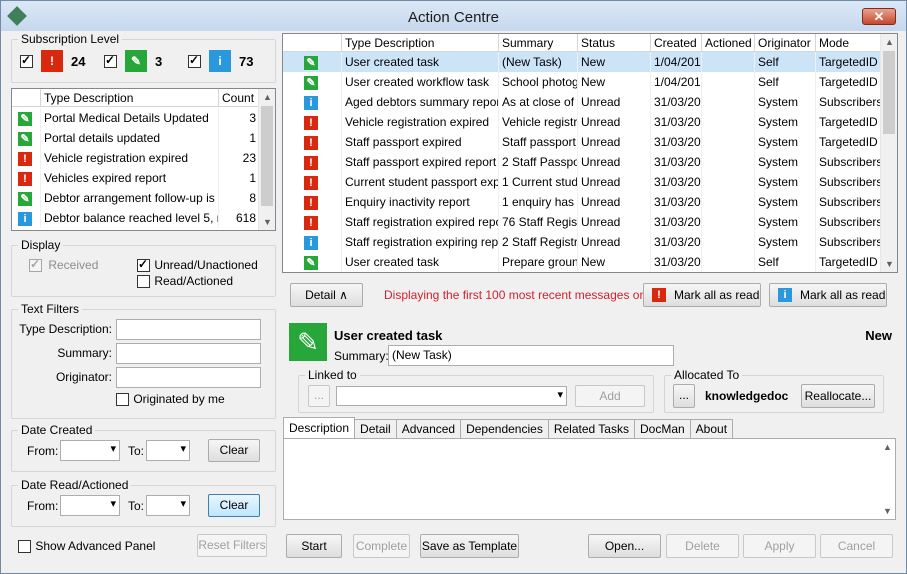 The image size is (907, 574). I want to click on window-title: Action Centre, so click(453, 17).